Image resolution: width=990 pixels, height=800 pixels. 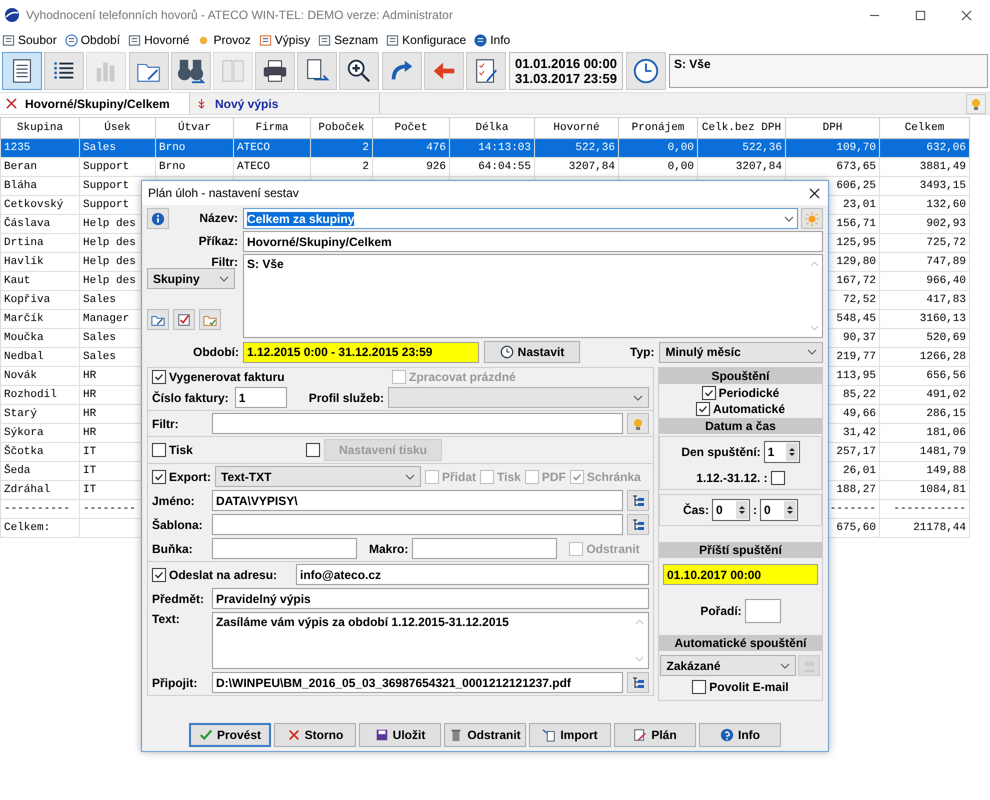 I want to click on invoice-number-label: Číslo faktury:, so click(x=190, y=397).